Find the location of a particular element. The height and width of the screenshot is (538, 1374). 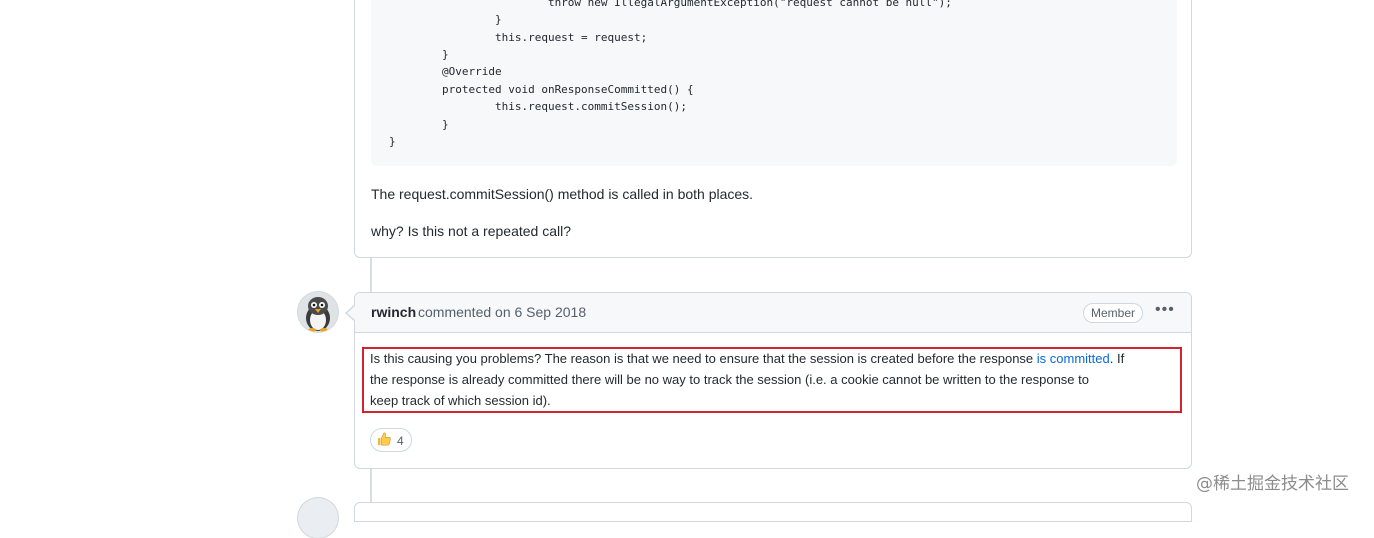

comment-paragraph: why? Is this not a repeated call? is located at coordinates (471, 231).